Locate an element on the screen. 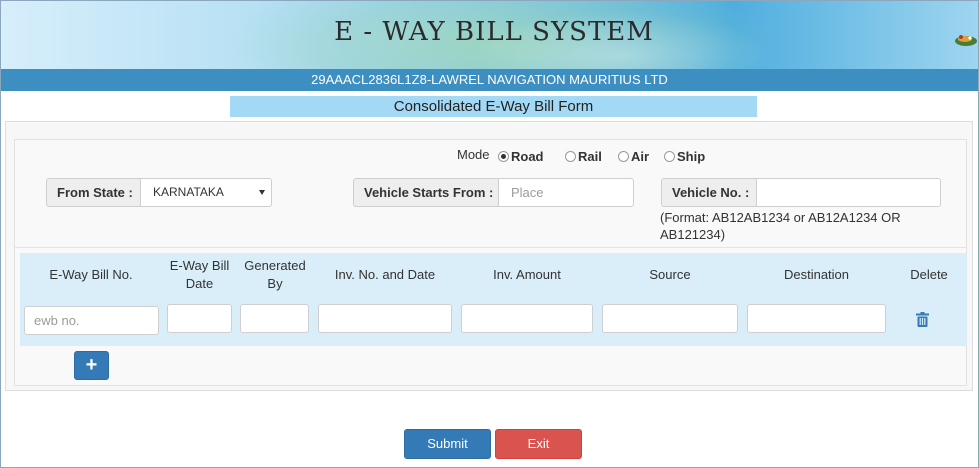 This screenshot has width=979, height=468. from-state-value: KARNATAKA is located at coordinates (188, 192).